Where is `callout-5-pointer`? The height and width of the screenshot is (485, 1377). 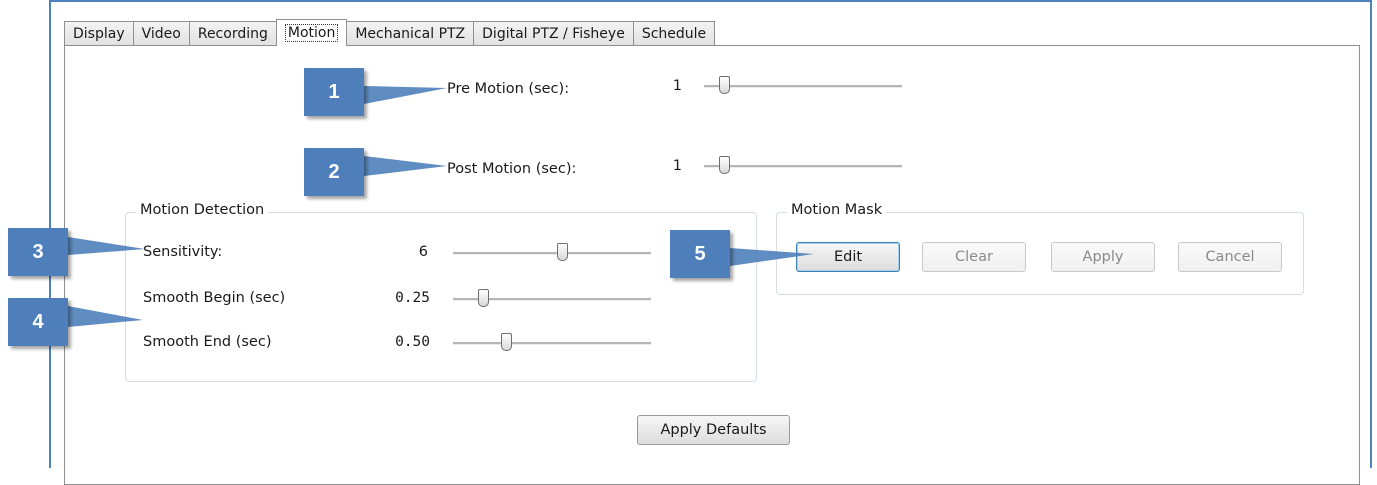 callout-5-pointer is located at coordinates (772, 257).